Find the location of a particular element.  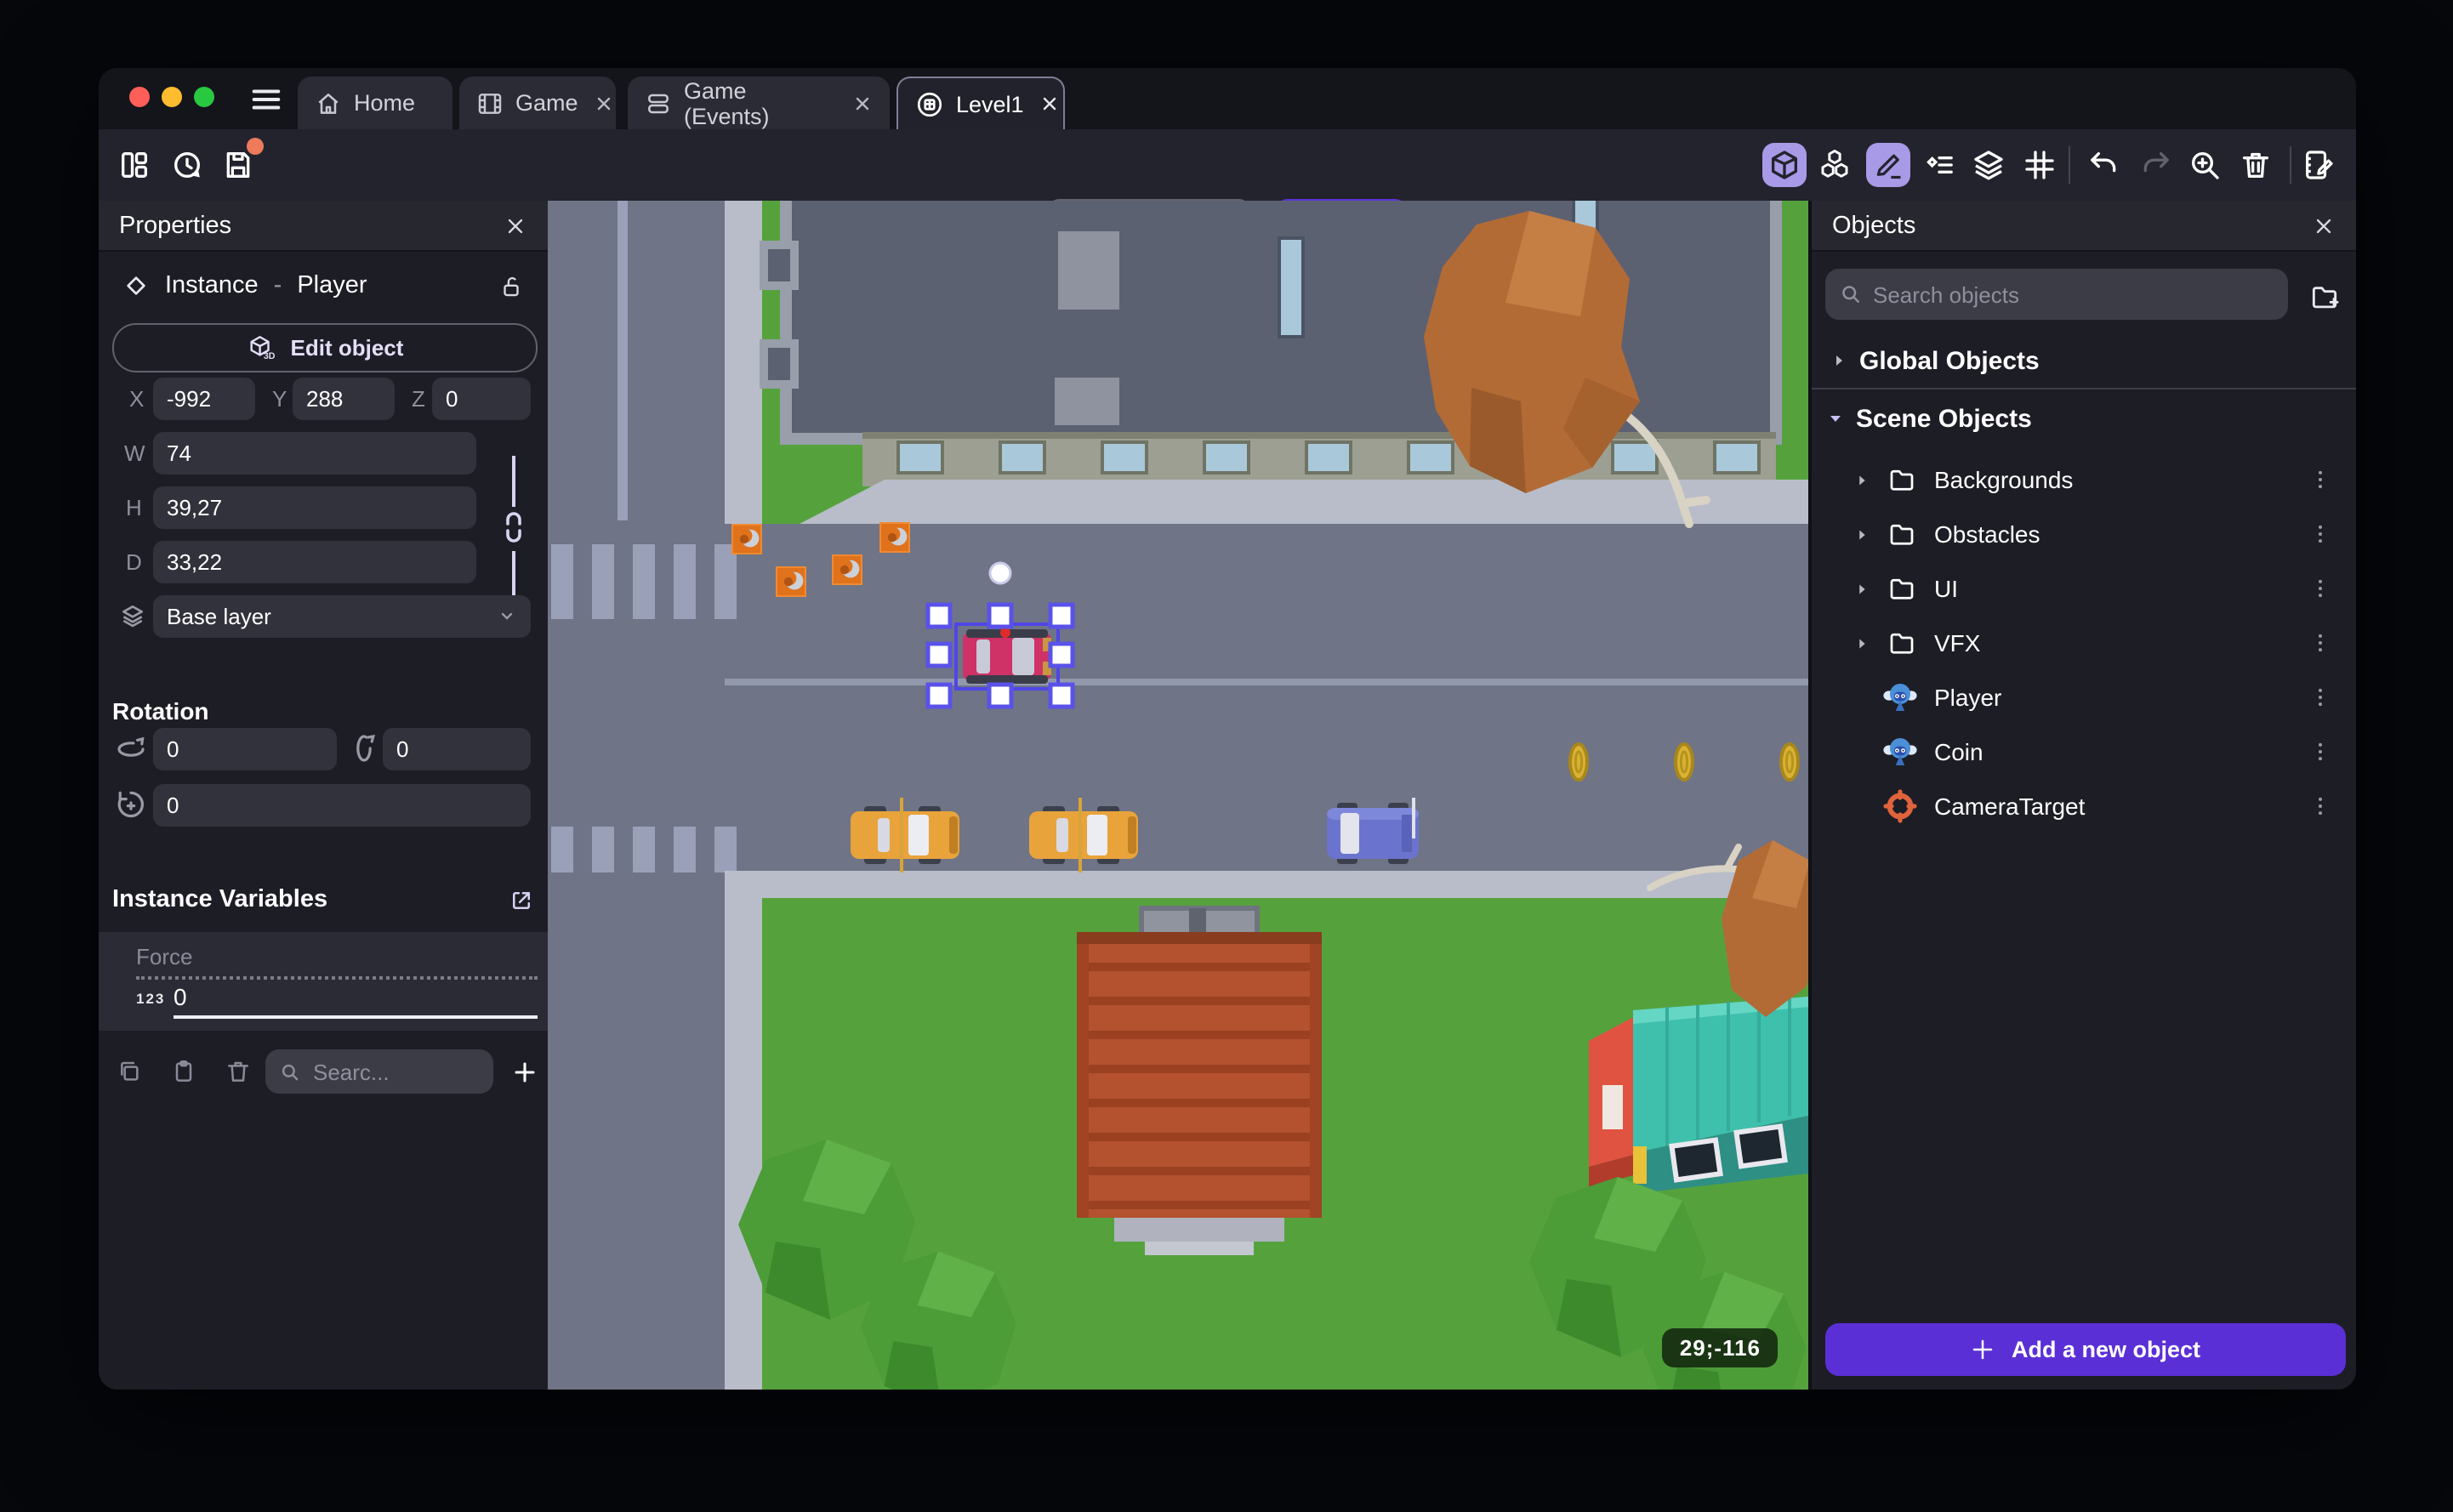

delete-button is located at coordinates (2256, 165).